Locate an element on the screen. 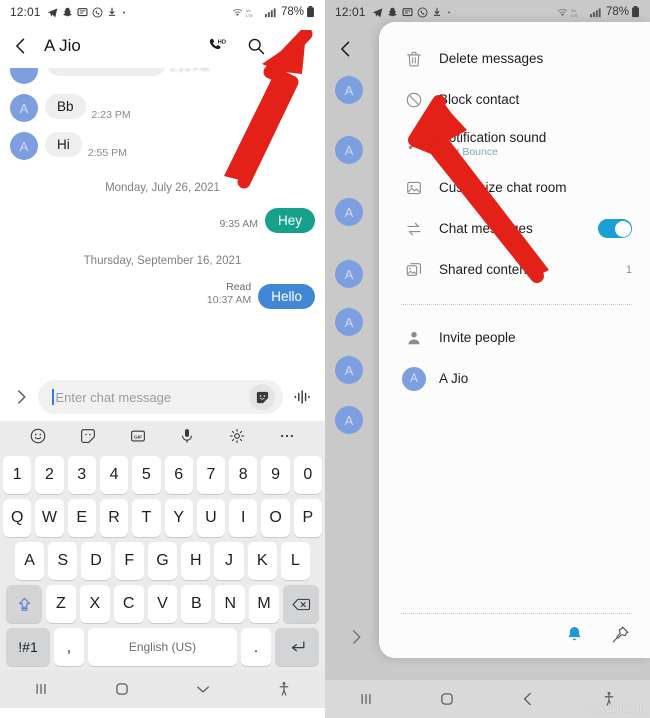 The width and height of the screenshot is (650, 718). menu-item-invite-people: Invite people is located at coordinates (514, 337).